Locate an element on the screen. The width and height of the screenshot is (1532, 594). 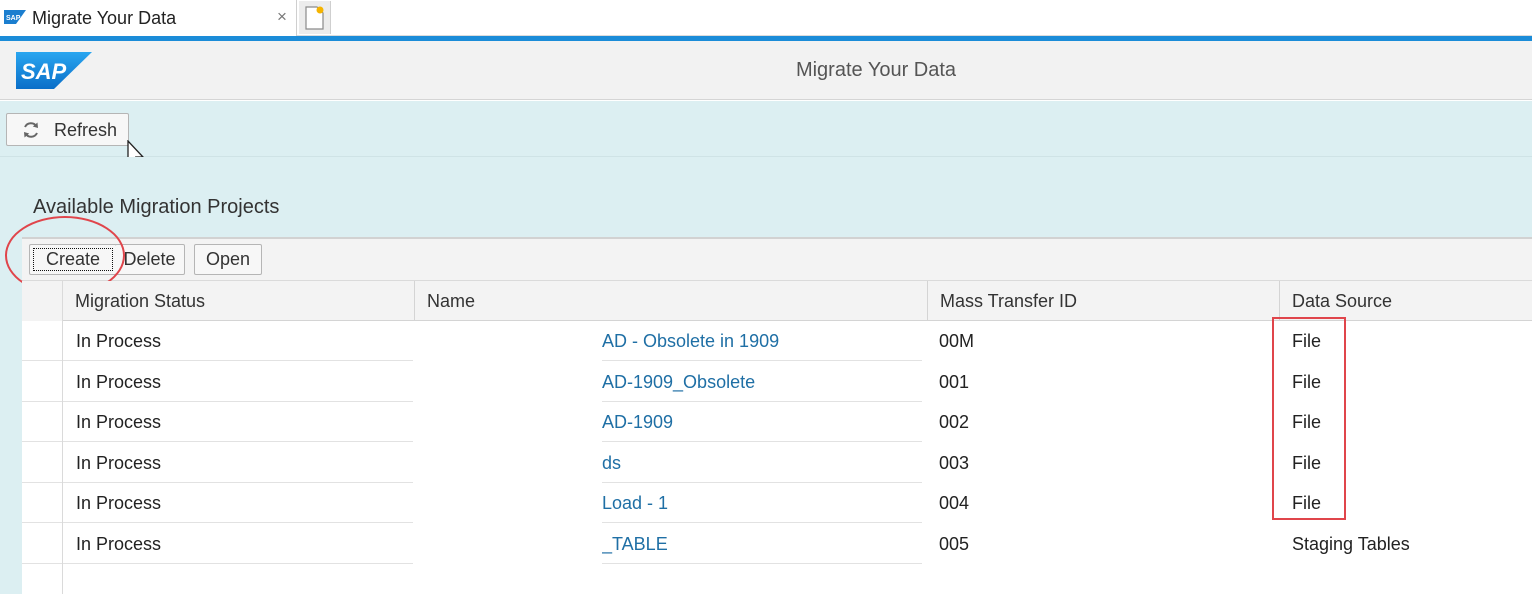
new-tab-button is located at coordinates (315, 17).